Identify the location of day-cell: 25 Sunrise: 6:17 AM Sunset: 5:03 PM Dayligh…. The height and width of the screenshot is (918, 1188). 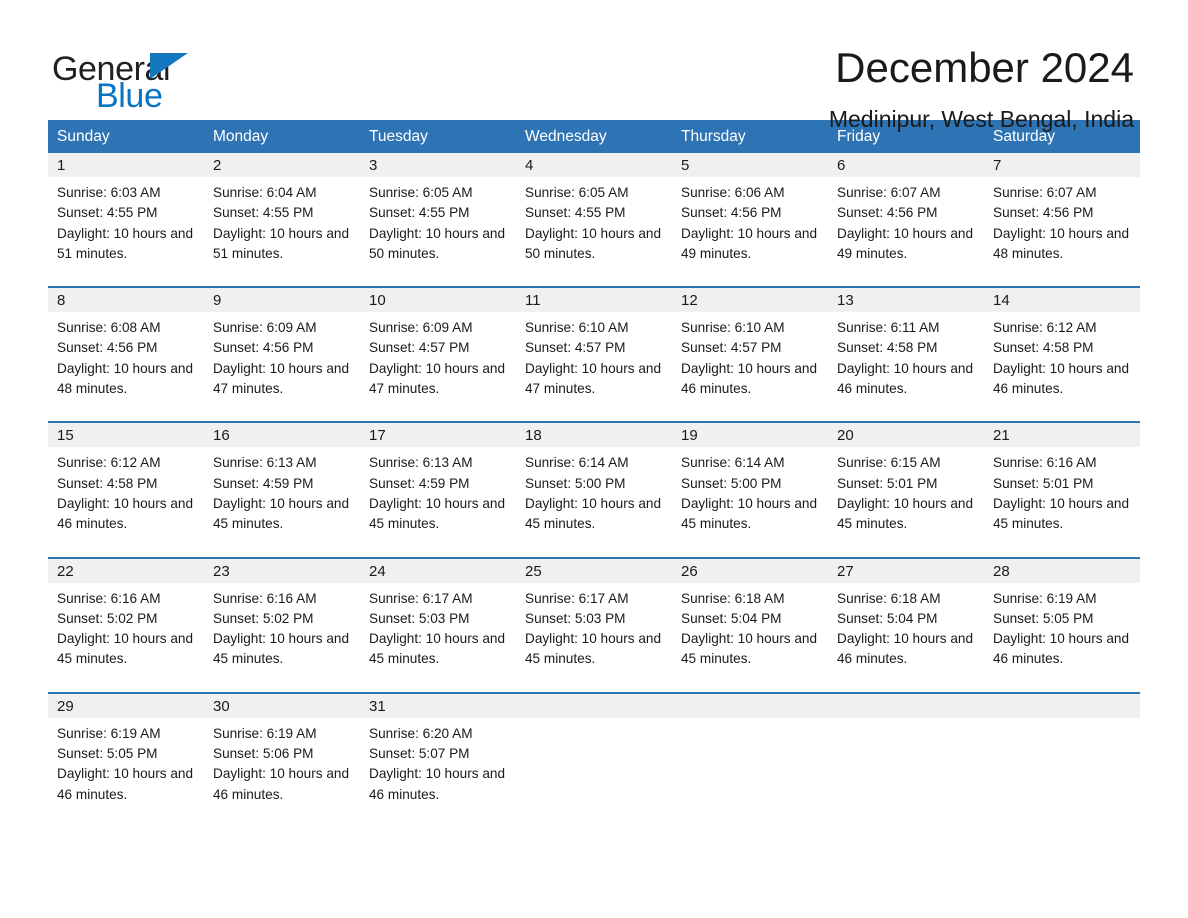
(594, 625).